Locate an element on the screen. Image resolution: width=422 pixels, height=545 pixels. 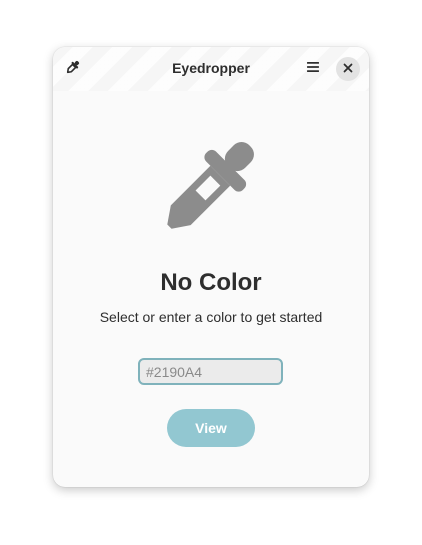
view-button: View is located at coordinates (211, 428).